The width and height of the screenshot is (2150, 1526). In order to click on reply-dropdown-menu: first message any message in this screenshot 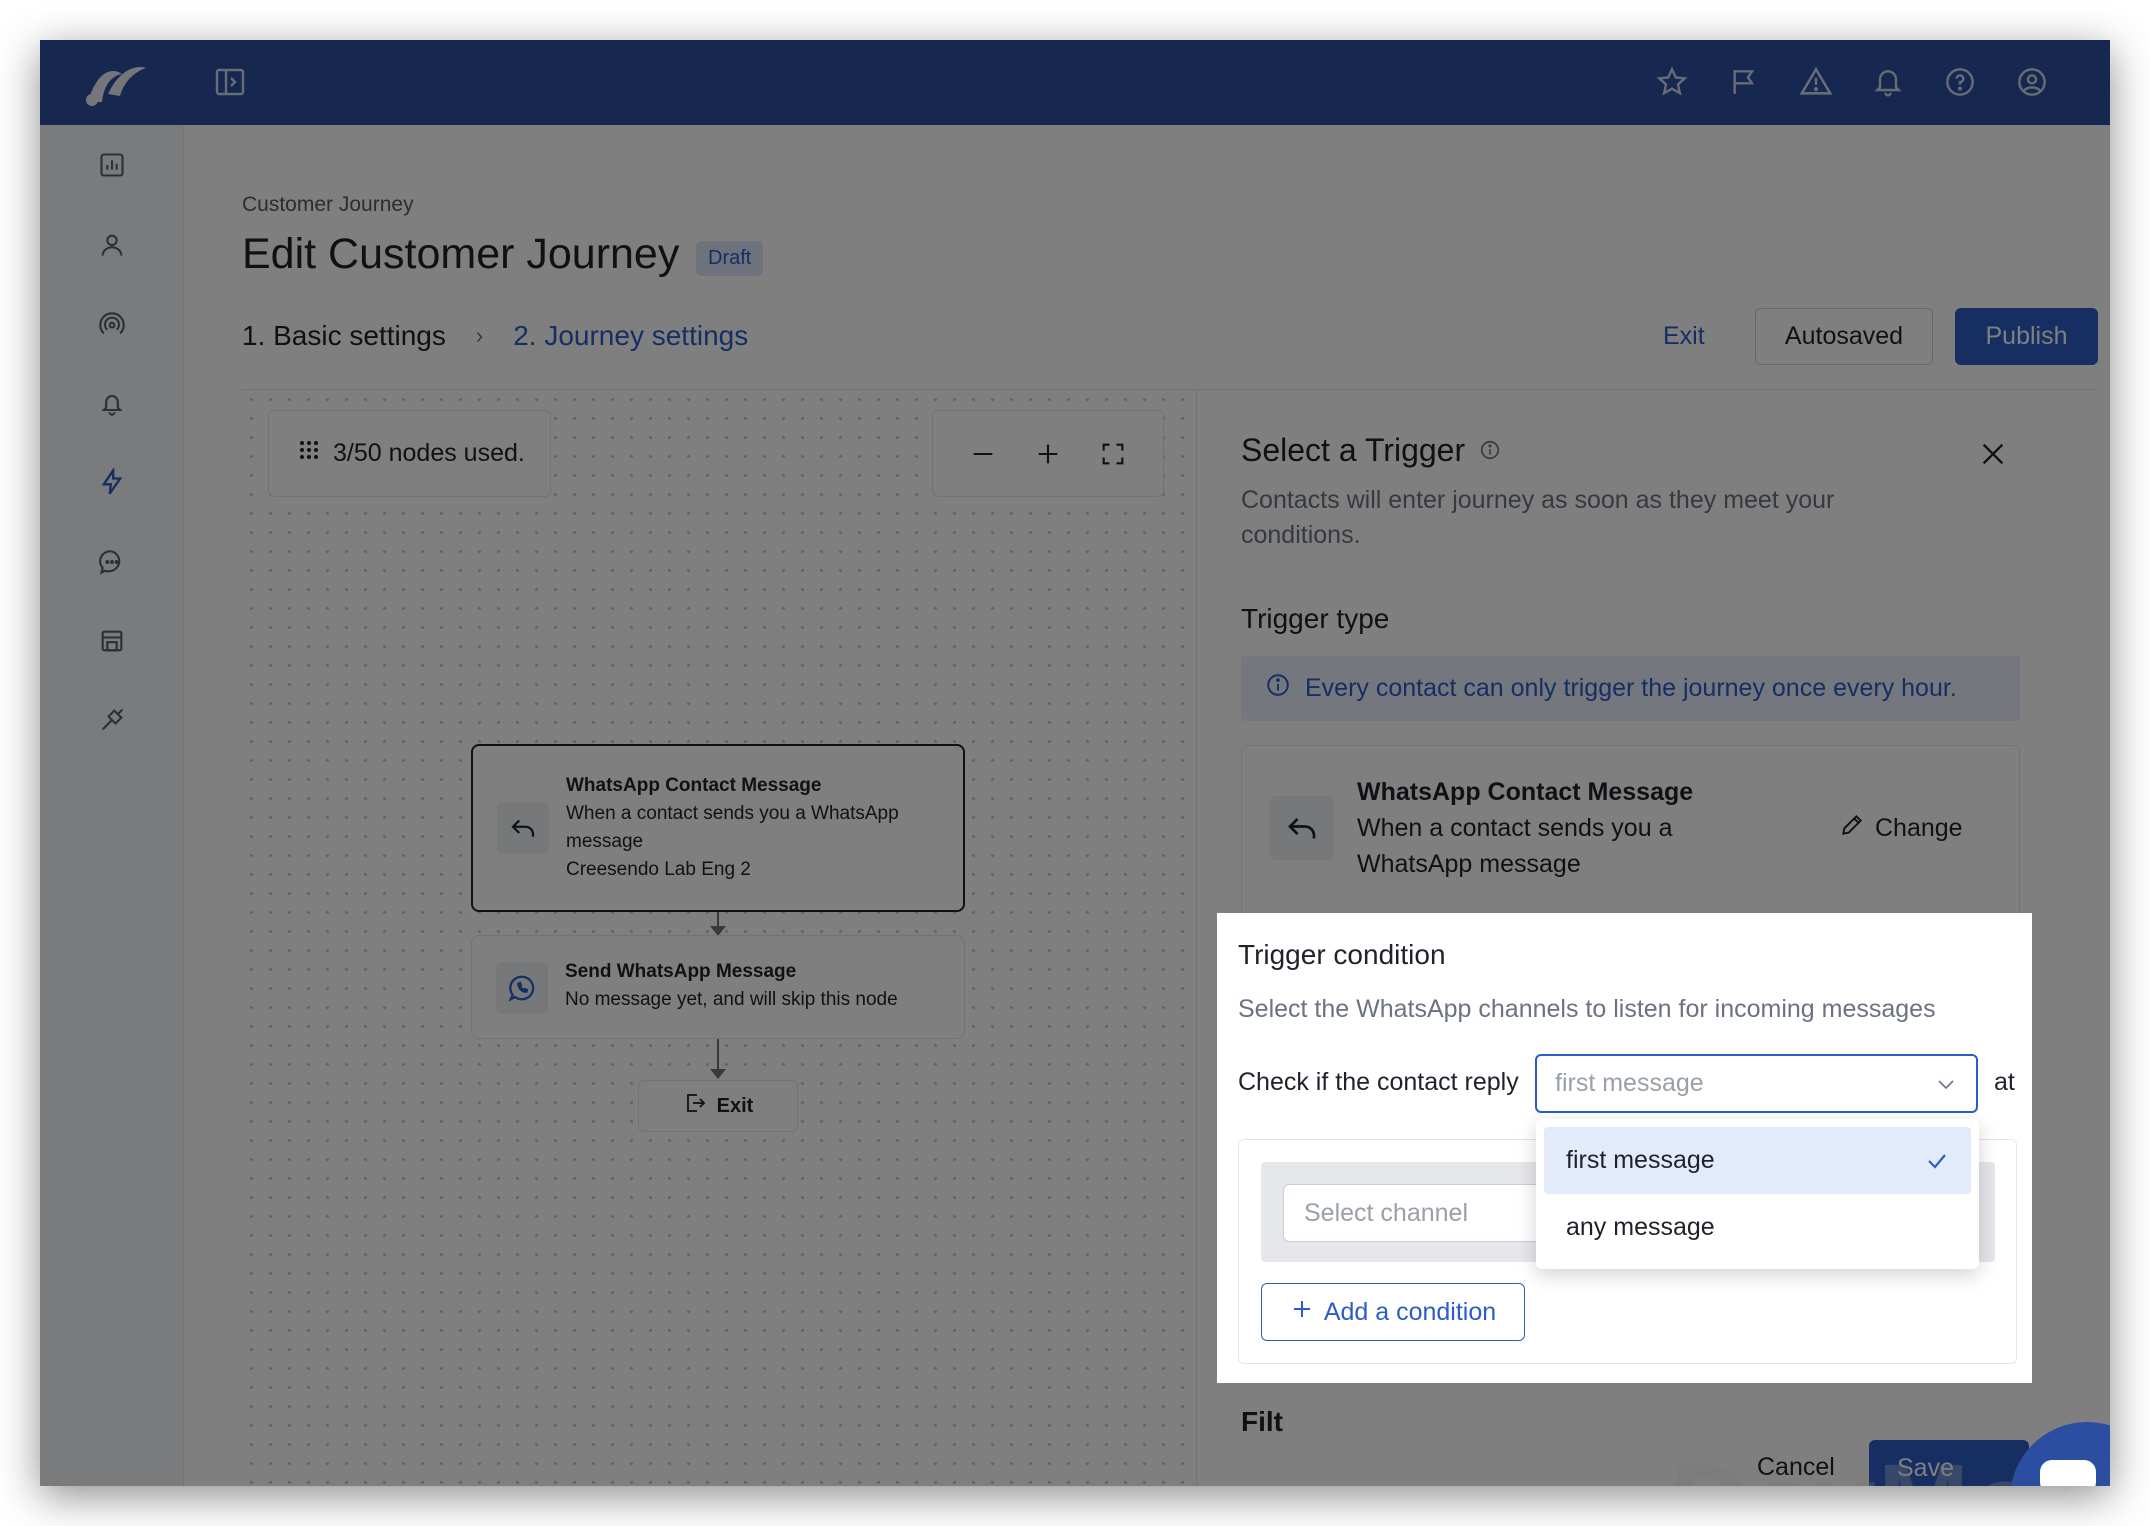, I will do `click(1757, 1194)`.